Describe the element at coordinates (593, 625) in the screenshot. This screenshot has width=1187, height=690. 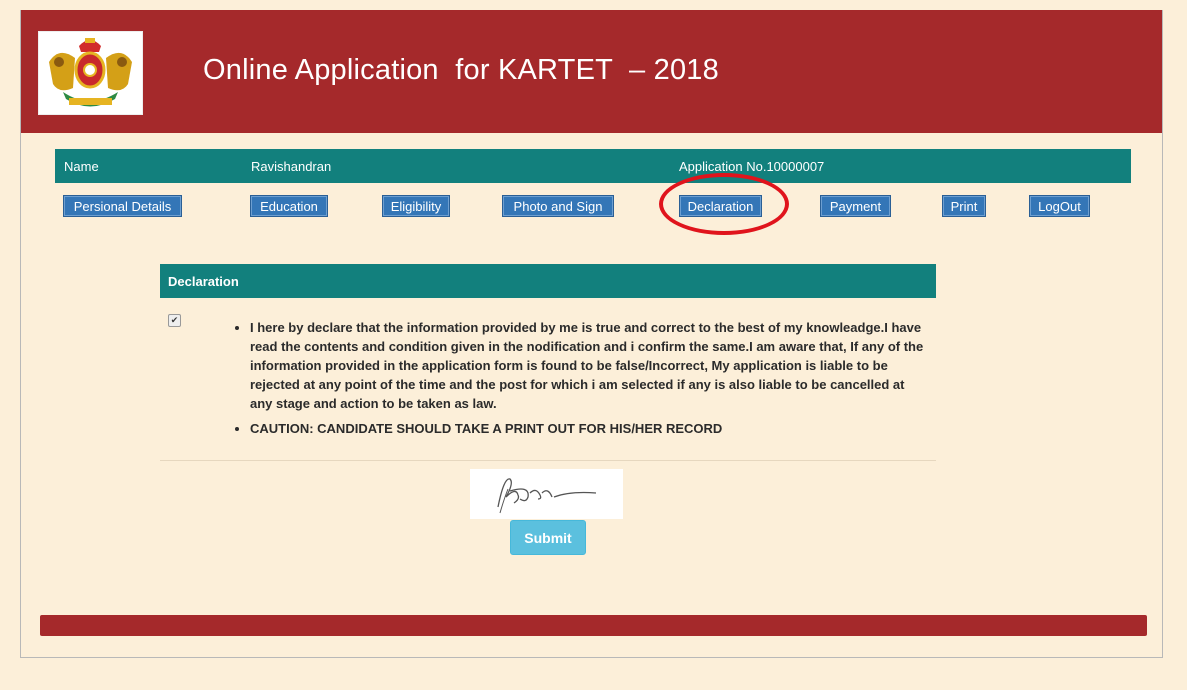
I see `footer-bar` at that location.